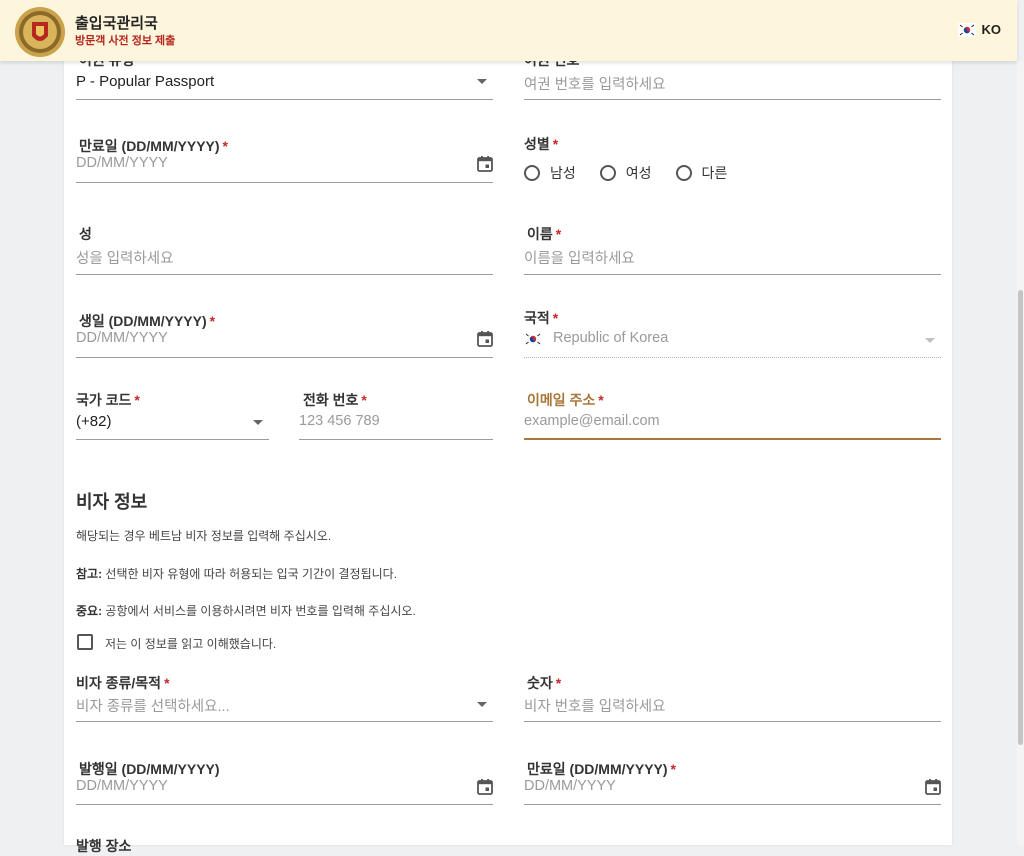 The width and height of the screenshot is (1024, 856). I want to click on last-name-label: 성, so click(85, 234).